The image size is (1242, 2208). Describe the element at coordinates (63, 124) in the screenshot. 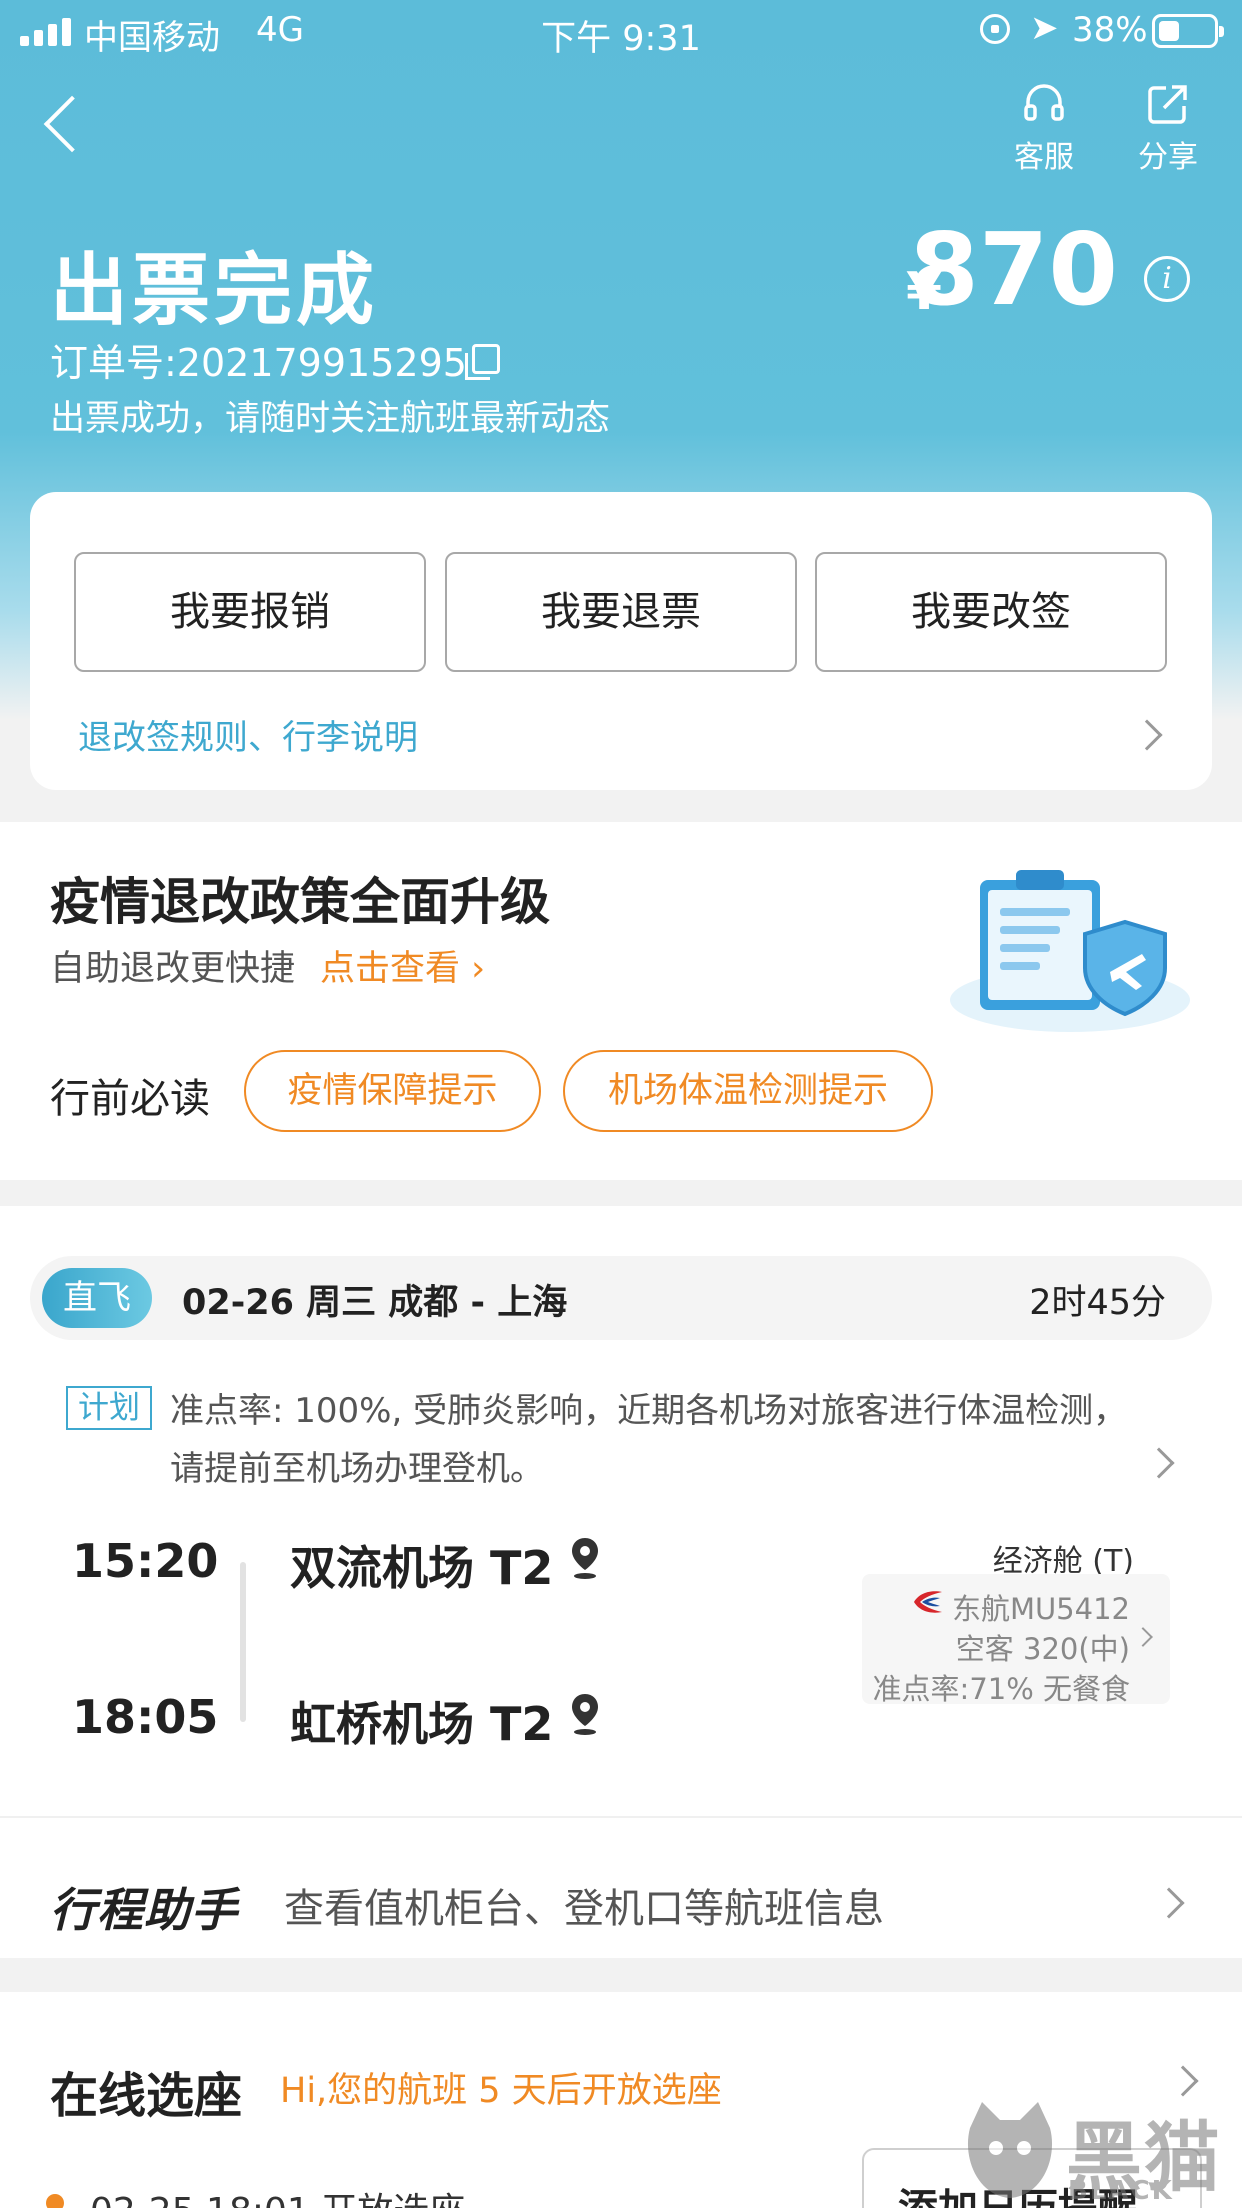

I see `back-button` at that location.